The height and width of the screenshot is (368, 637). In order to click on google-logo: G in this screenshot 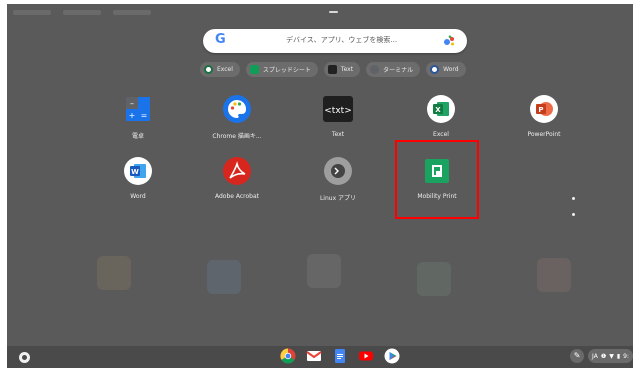, I will do `click(220, 39)`.